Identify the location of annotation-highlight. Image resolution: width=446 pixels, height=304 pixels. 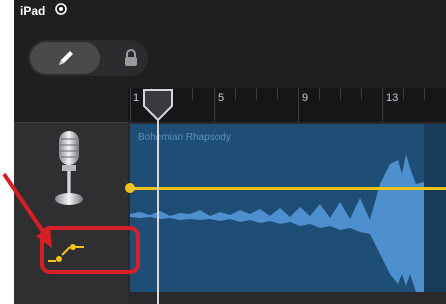
(90, 250).